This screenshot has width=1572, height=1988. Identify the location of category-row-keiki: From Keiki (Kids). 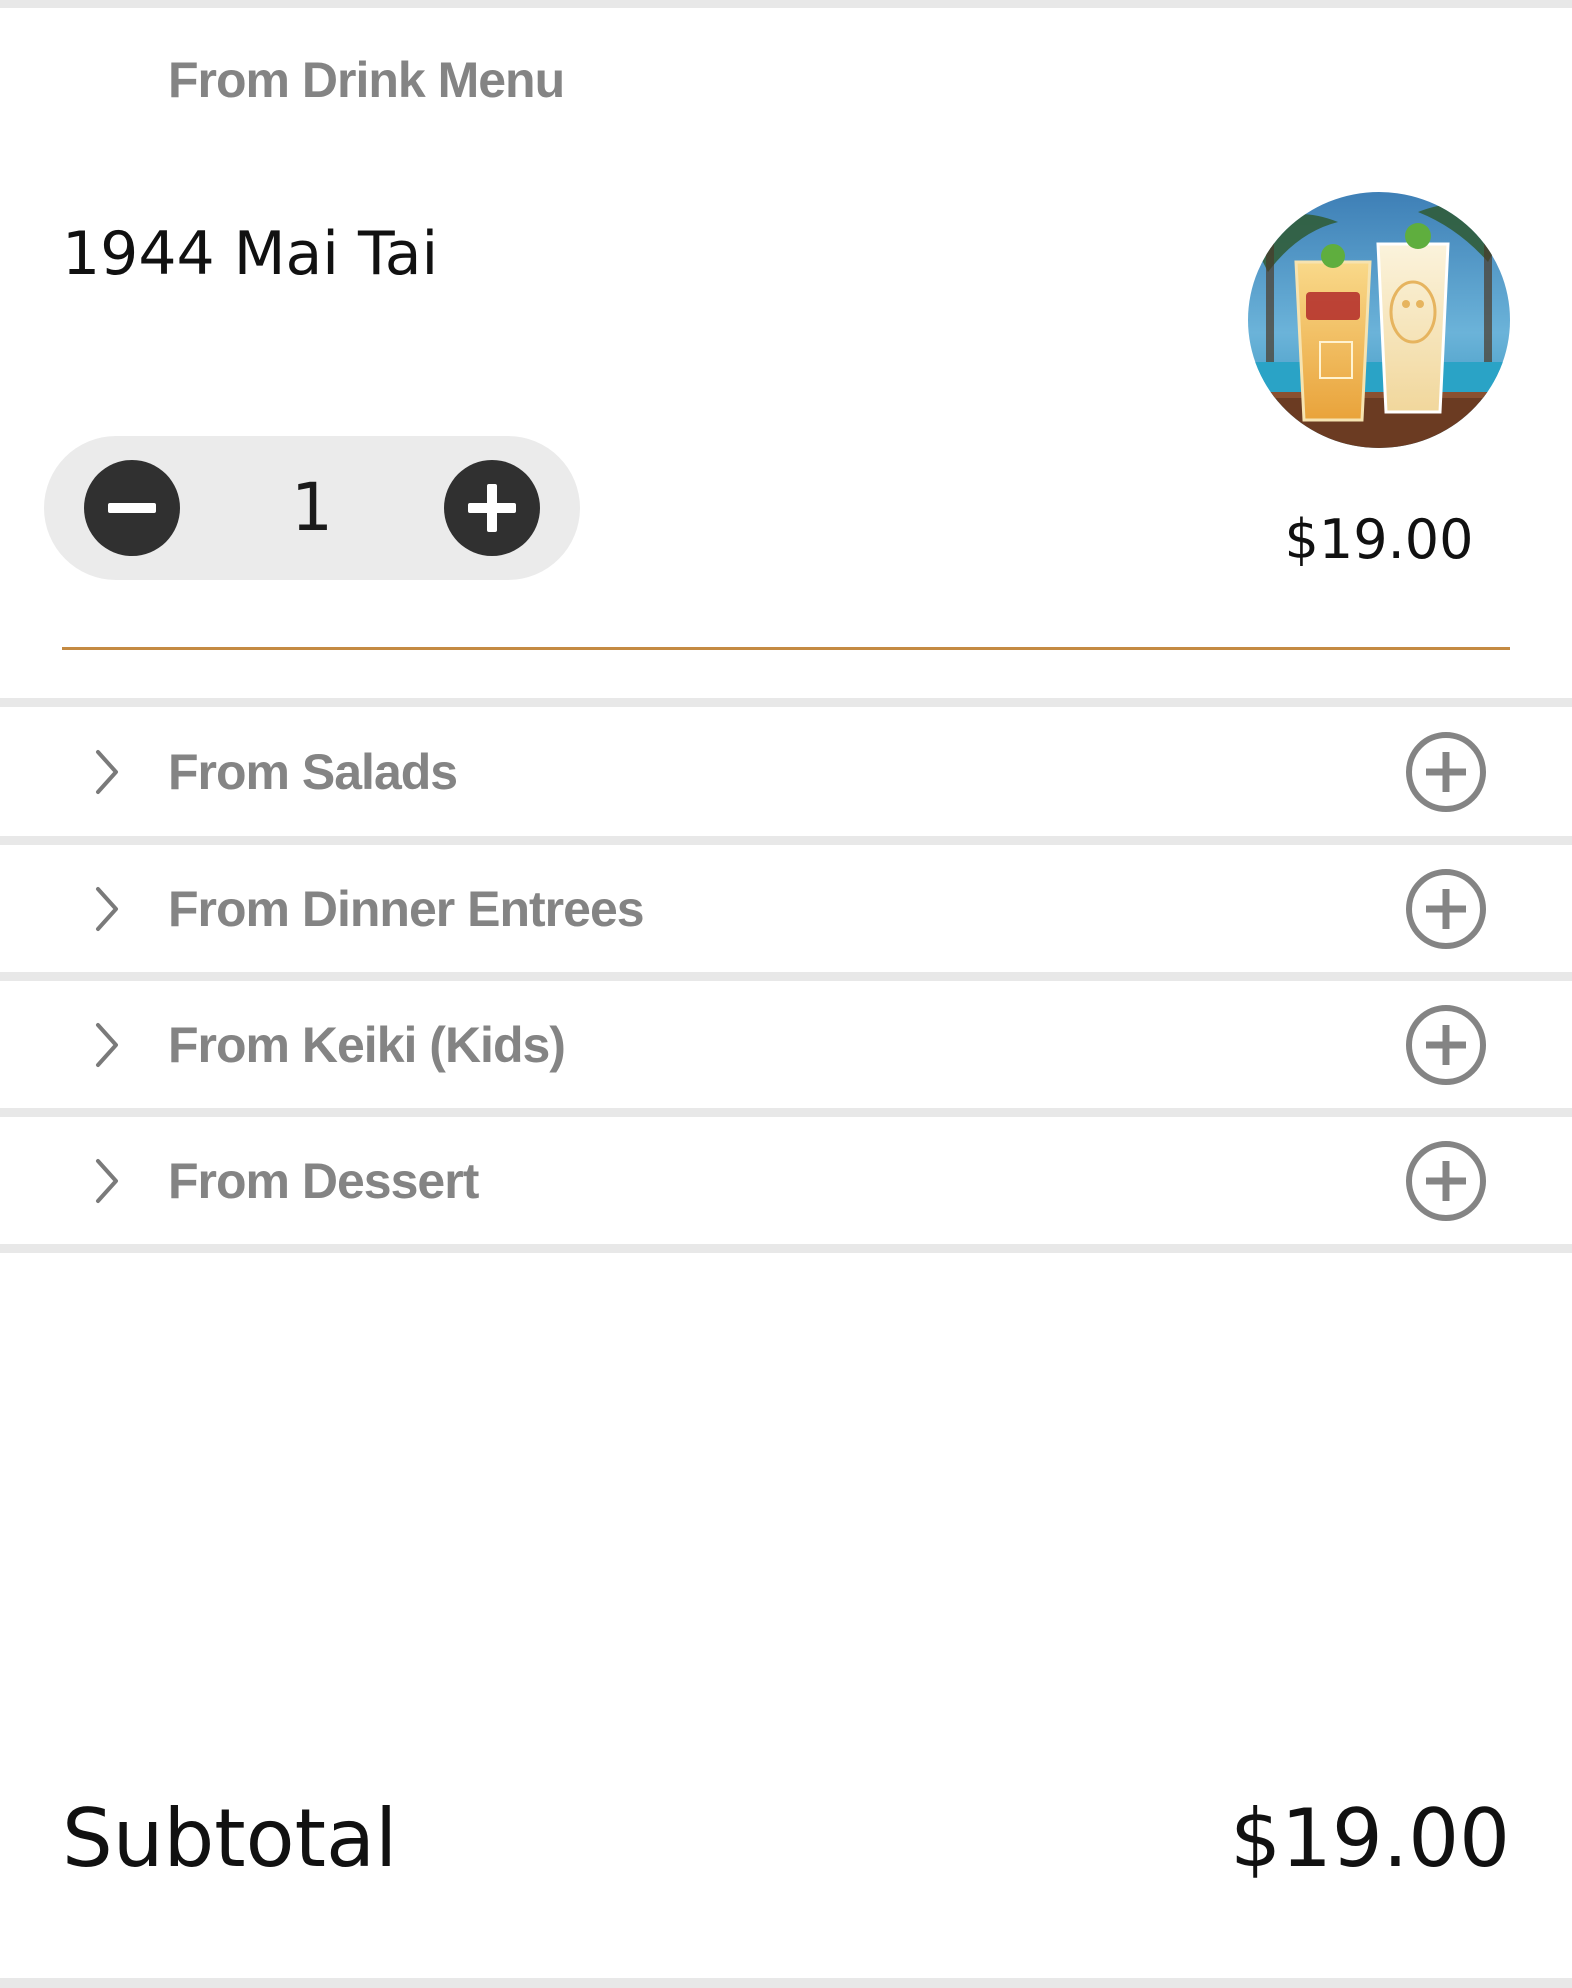
(786, 1045).